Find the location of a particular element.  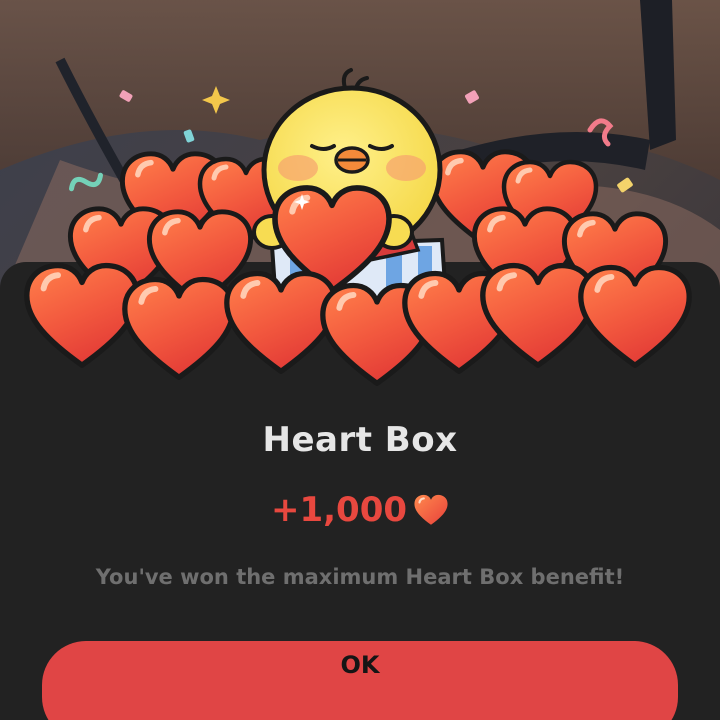

reward-amount-row: +1,000 is located at coordinates (360, 510).